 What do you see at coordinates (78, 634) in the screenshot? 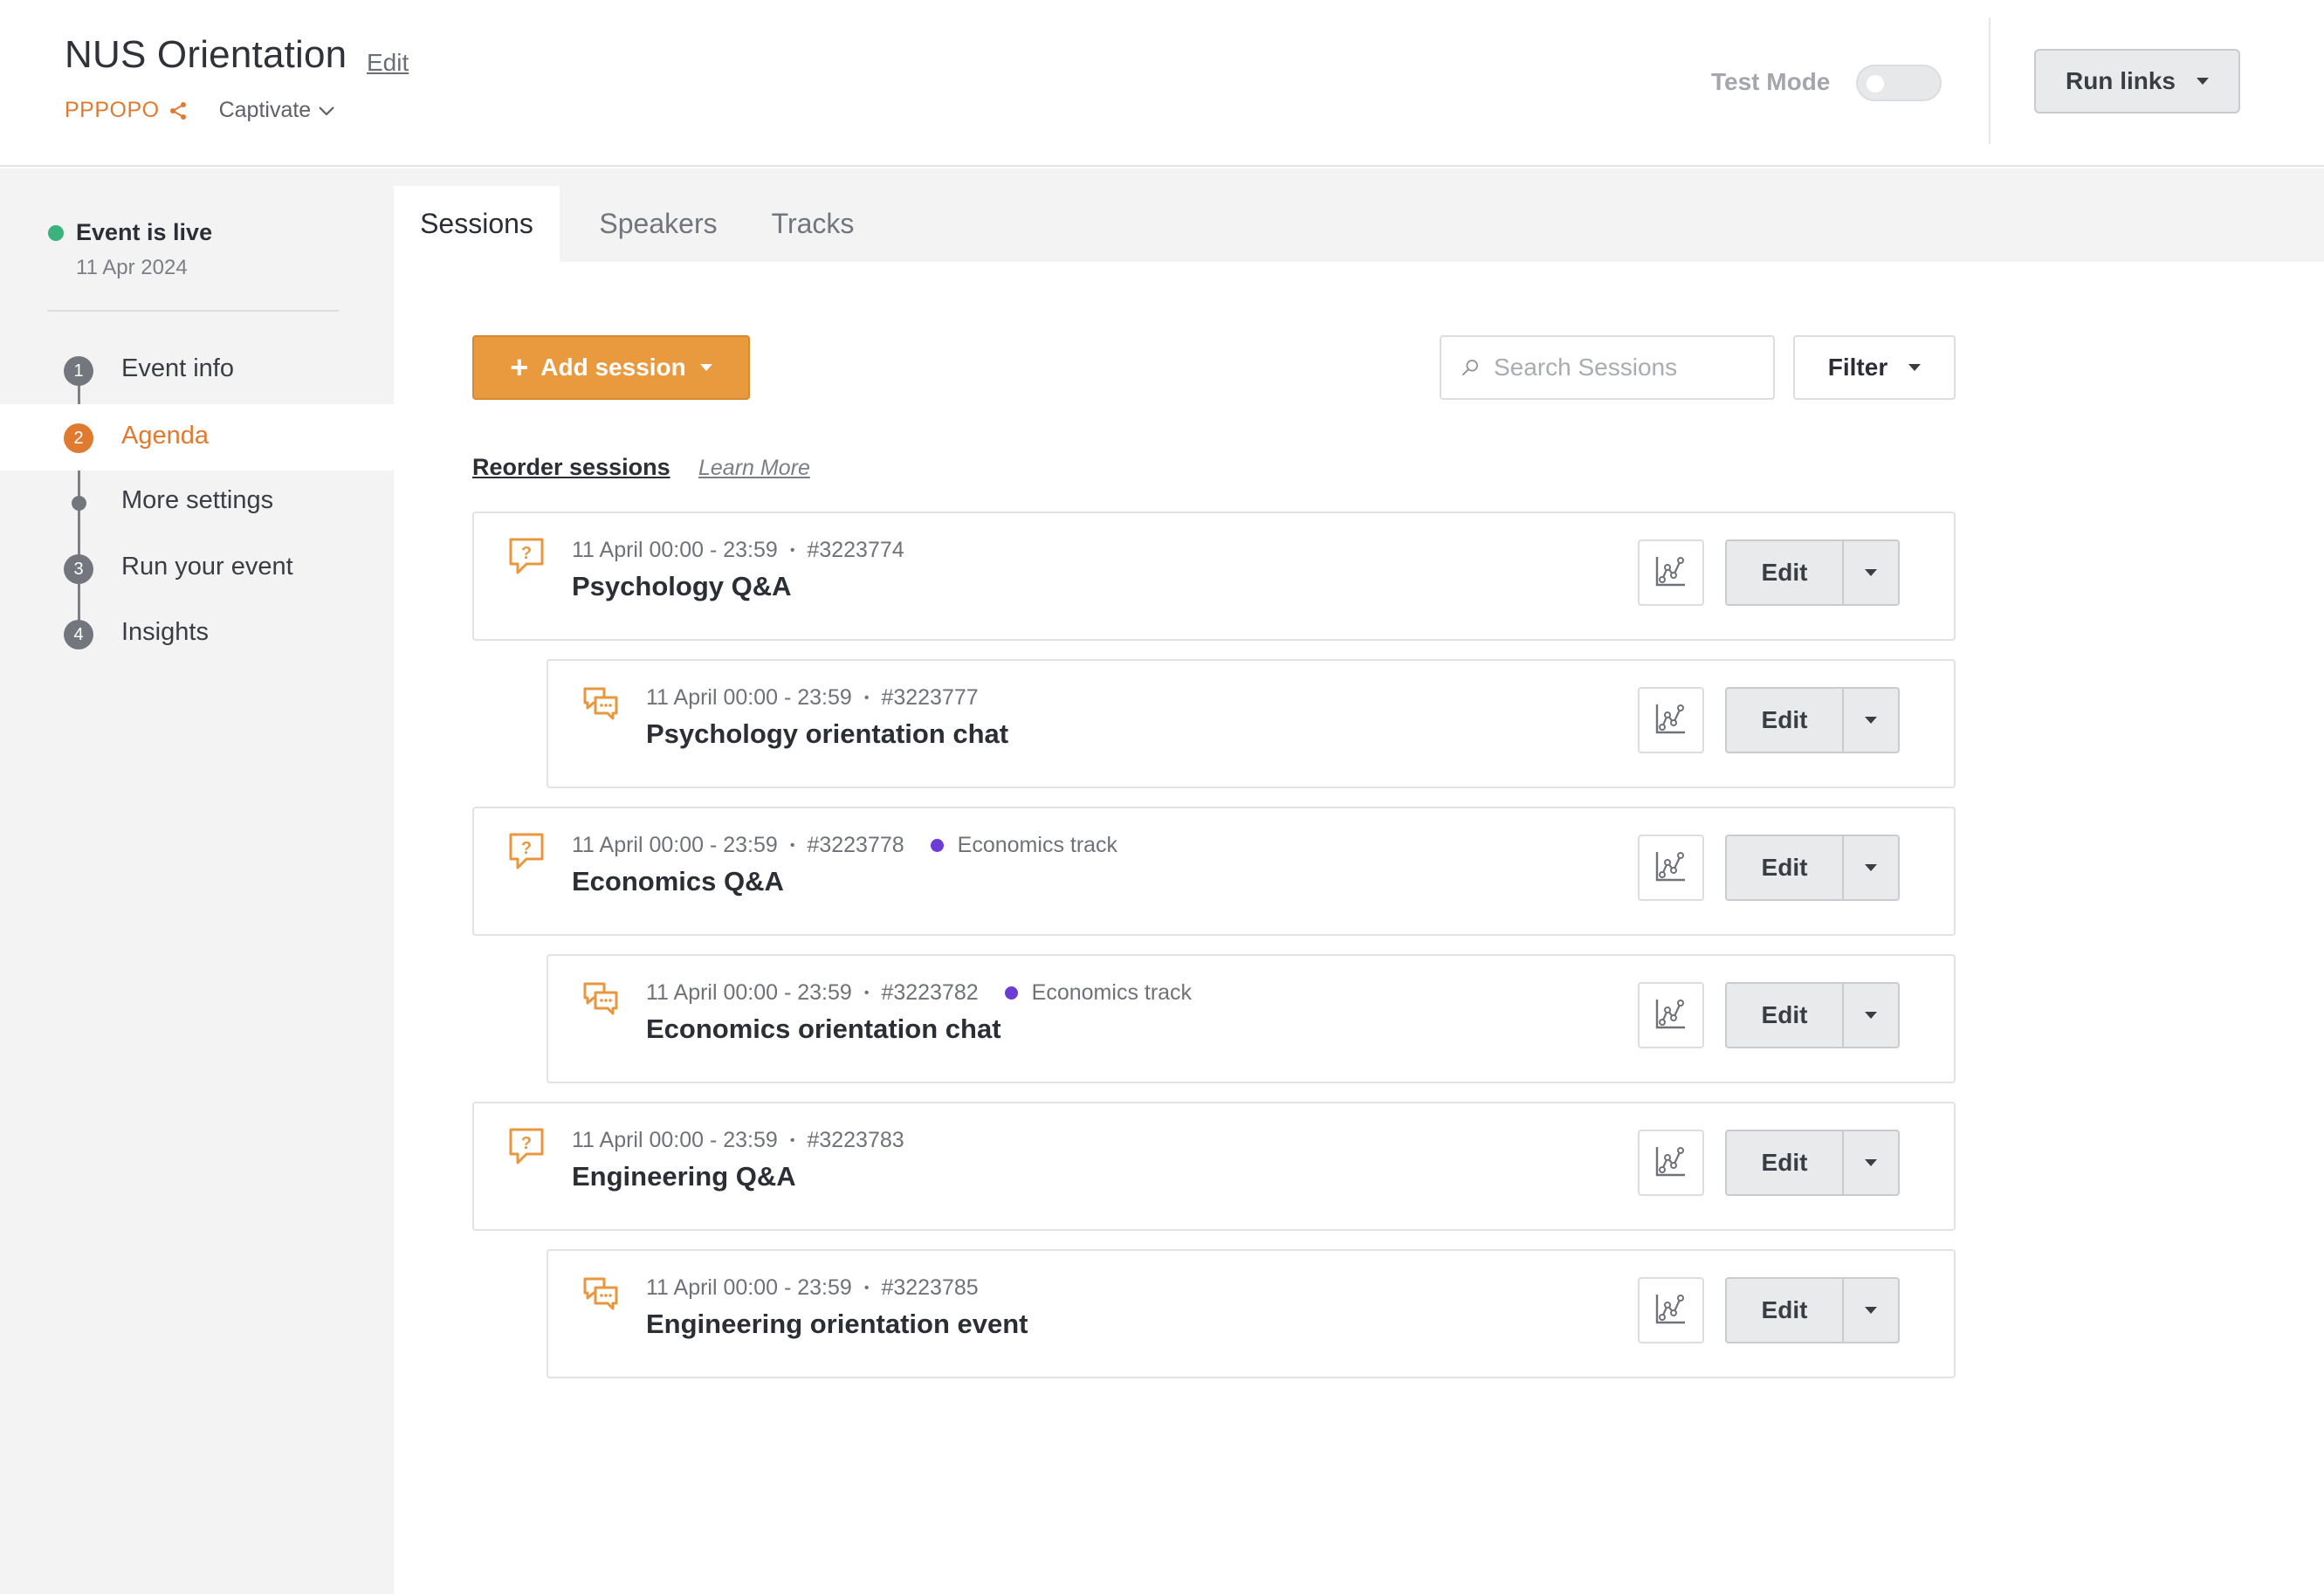
I see `step-number: 4` at bounding box center [78, 634].